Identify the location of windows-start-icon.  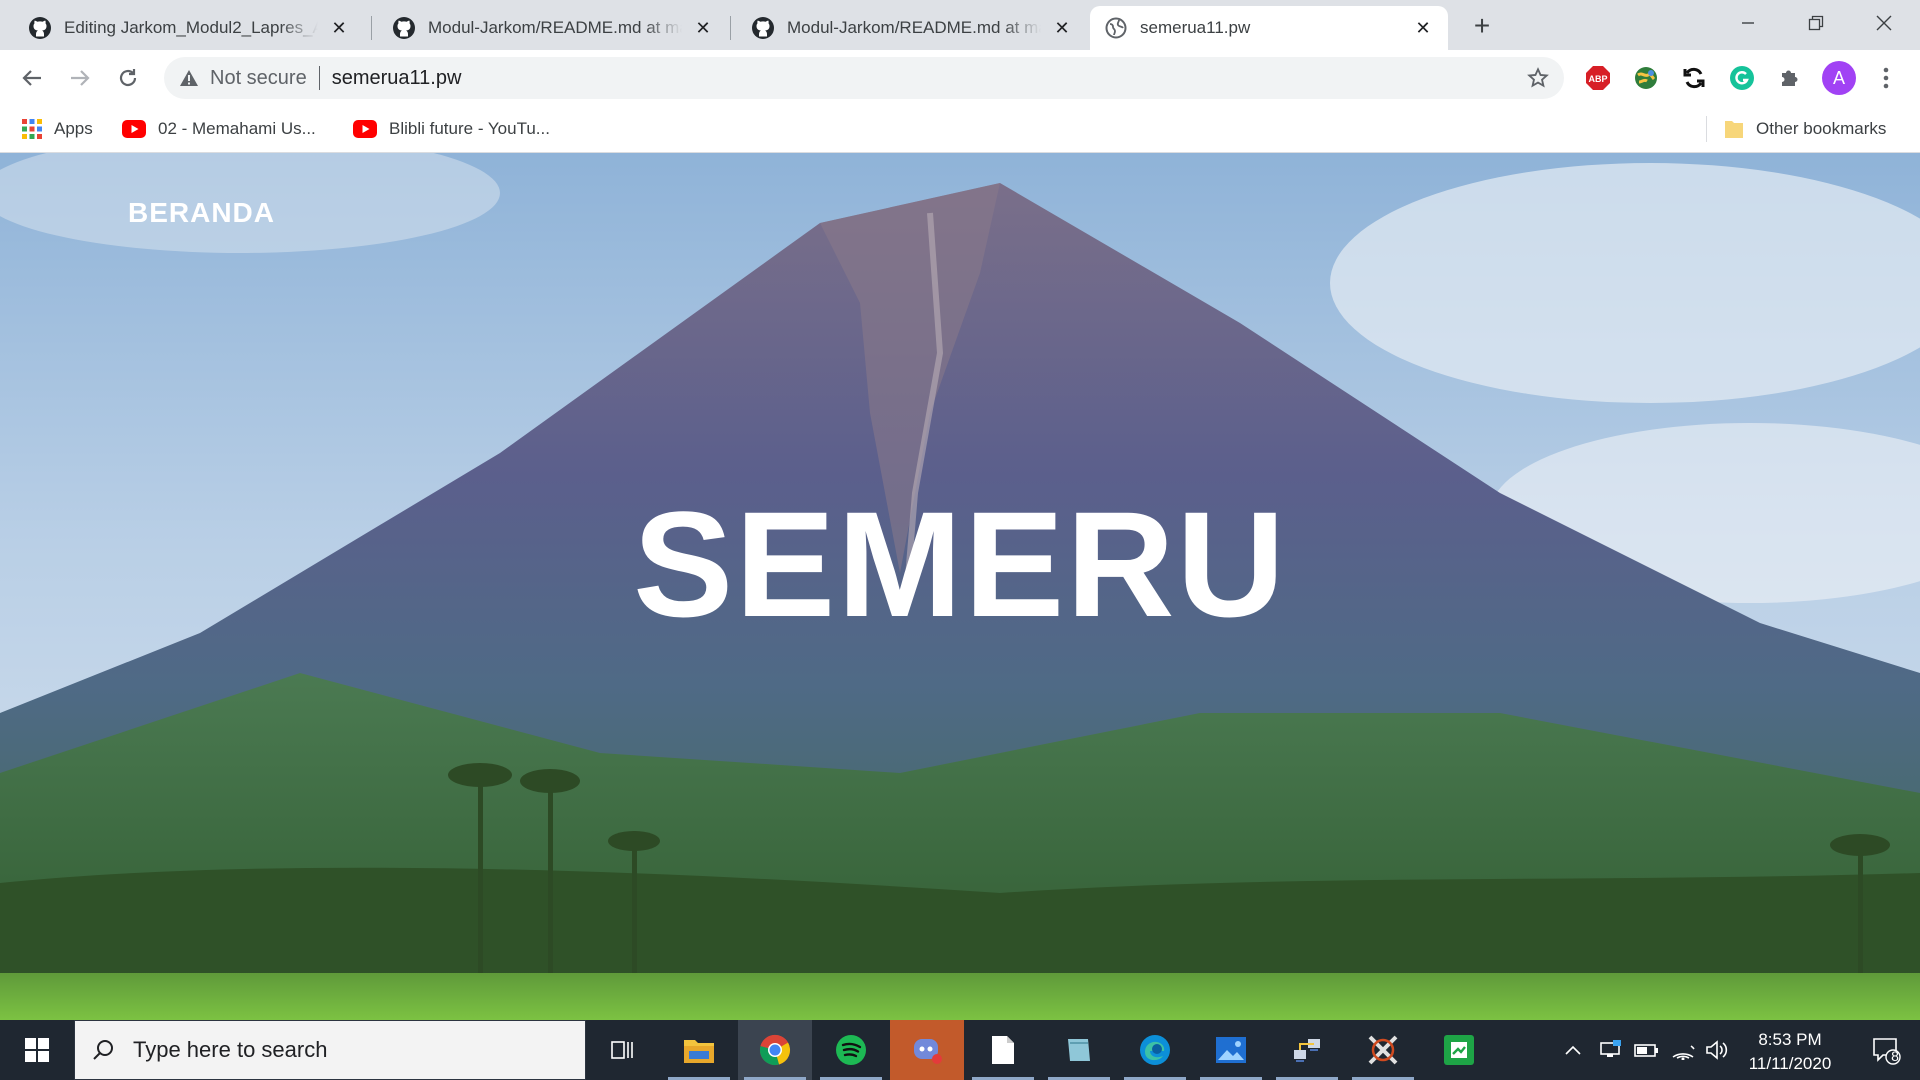
(37, 1050).